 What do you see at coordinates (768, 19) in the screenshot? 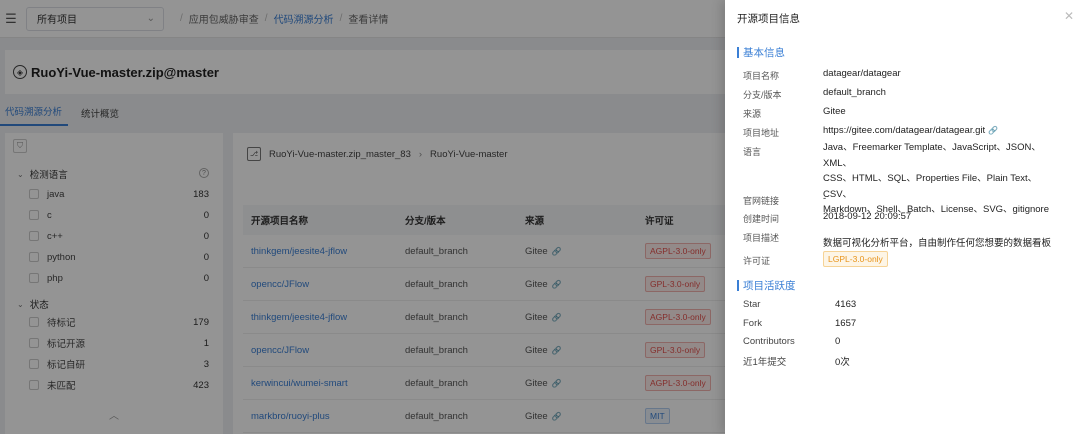
I see `drawer-title: 开源项目信息` at bounding box center [768, 19].